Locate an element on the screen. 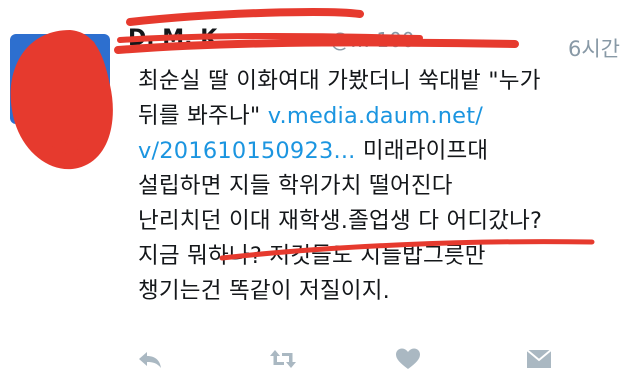 The image size is (640, 386). handle: @… 100 is located at coordinates (372, 40).